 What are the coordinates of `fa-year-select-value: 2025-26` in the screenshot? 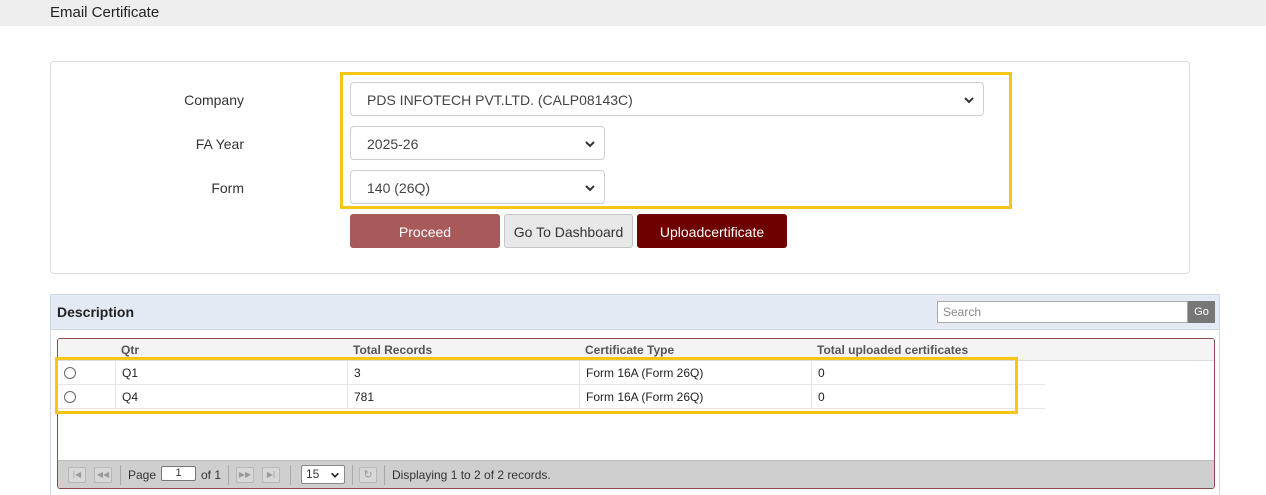 It's located at (393, 144).